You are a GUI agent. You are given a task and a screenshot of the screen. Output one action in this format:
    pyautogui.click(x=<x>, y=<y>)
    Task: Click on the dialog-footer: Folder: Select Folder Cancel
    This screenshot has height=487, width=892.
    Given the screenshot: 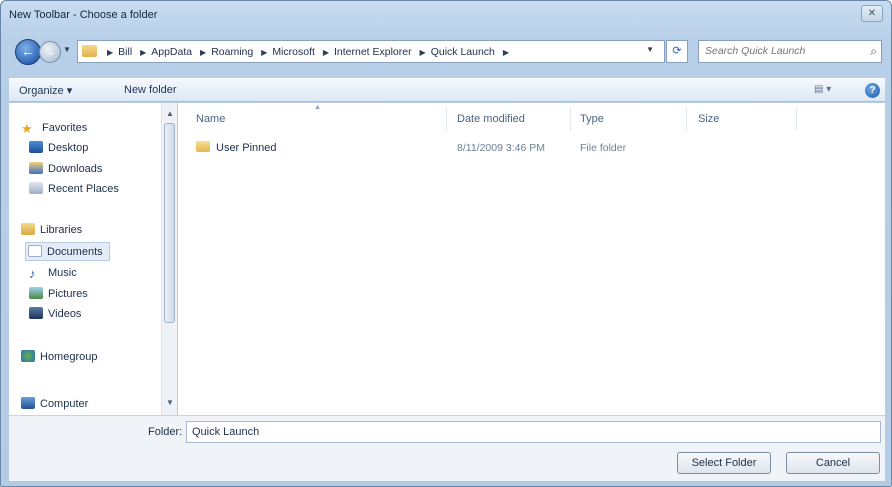 What is the action you would take?
    pyautogui.click(x=447, y=448)
    